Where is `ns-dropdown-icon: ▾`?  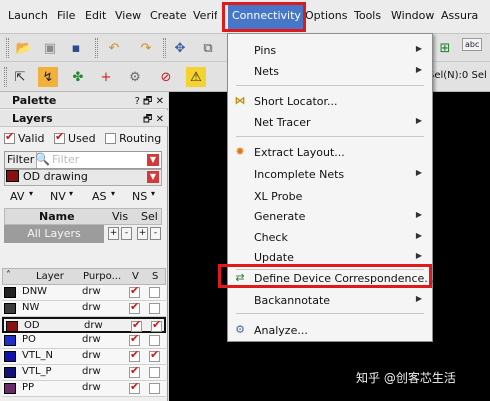 ns-dropdown-icon: ▾ is located at coordinates (153, 193).